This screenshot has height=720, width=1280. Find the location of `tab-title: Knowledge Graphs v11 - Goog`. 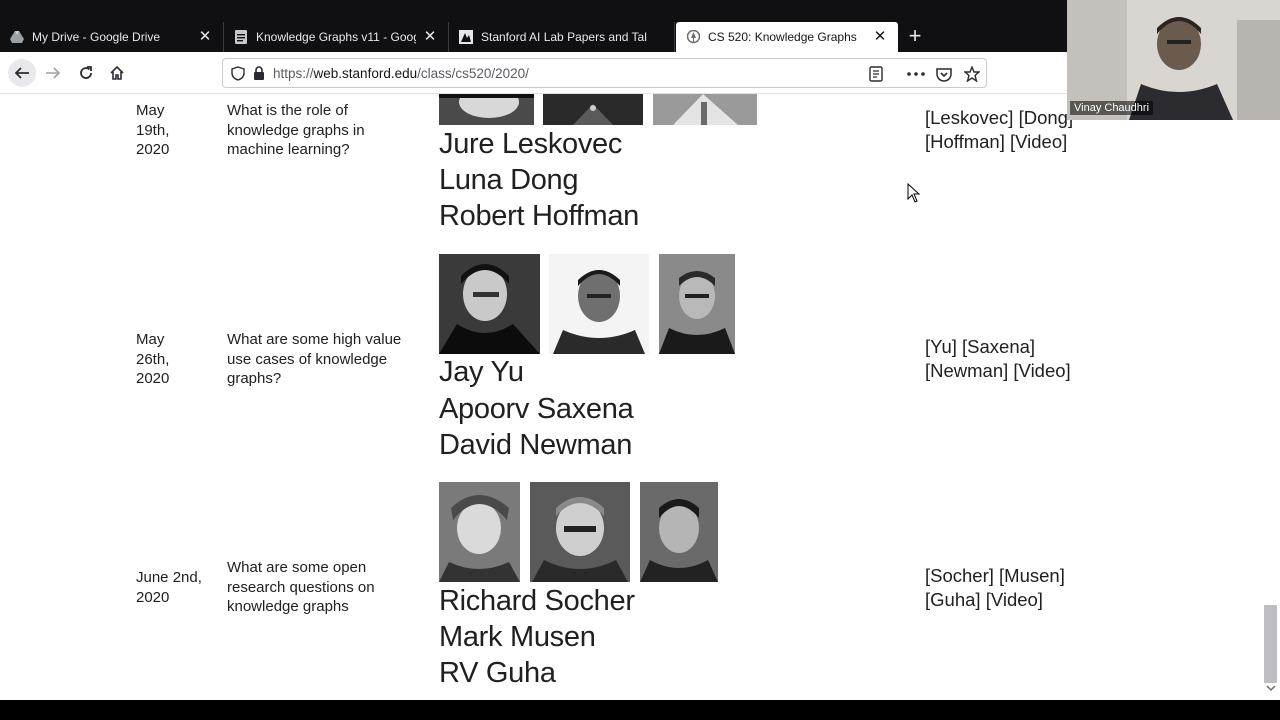

tab-title: Knowledge Graphs v11 - Goog is located at coordinates (336, 37).